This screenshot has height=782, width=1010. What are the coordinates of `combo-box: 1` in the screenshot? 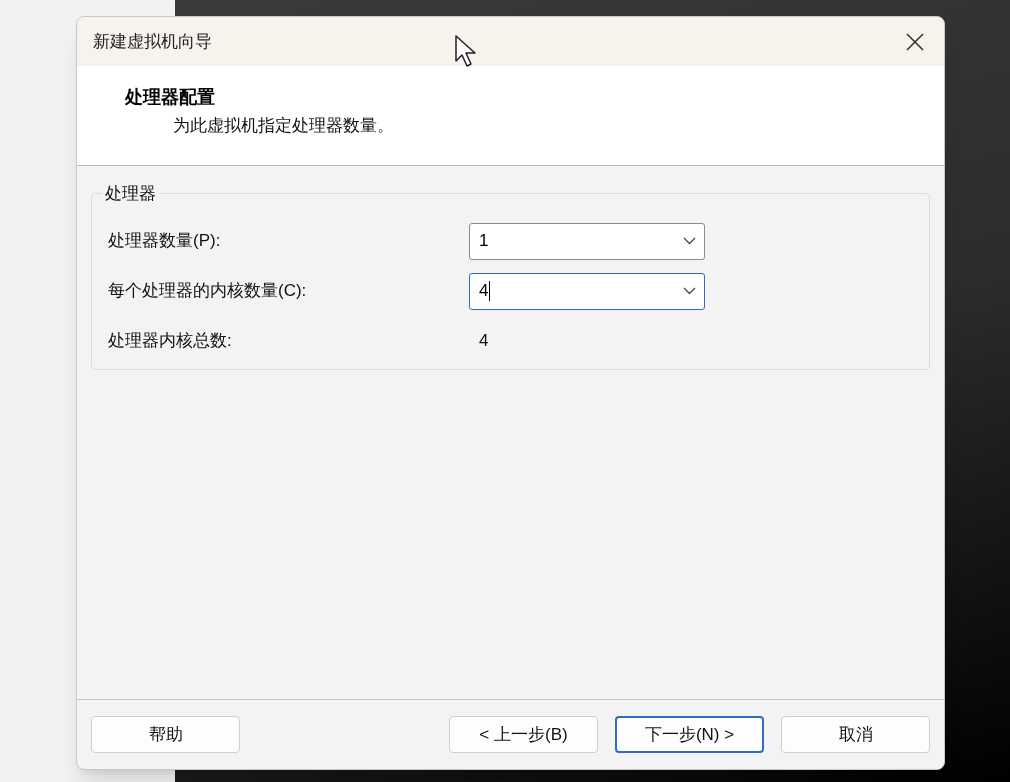 It's located at (587, 241).